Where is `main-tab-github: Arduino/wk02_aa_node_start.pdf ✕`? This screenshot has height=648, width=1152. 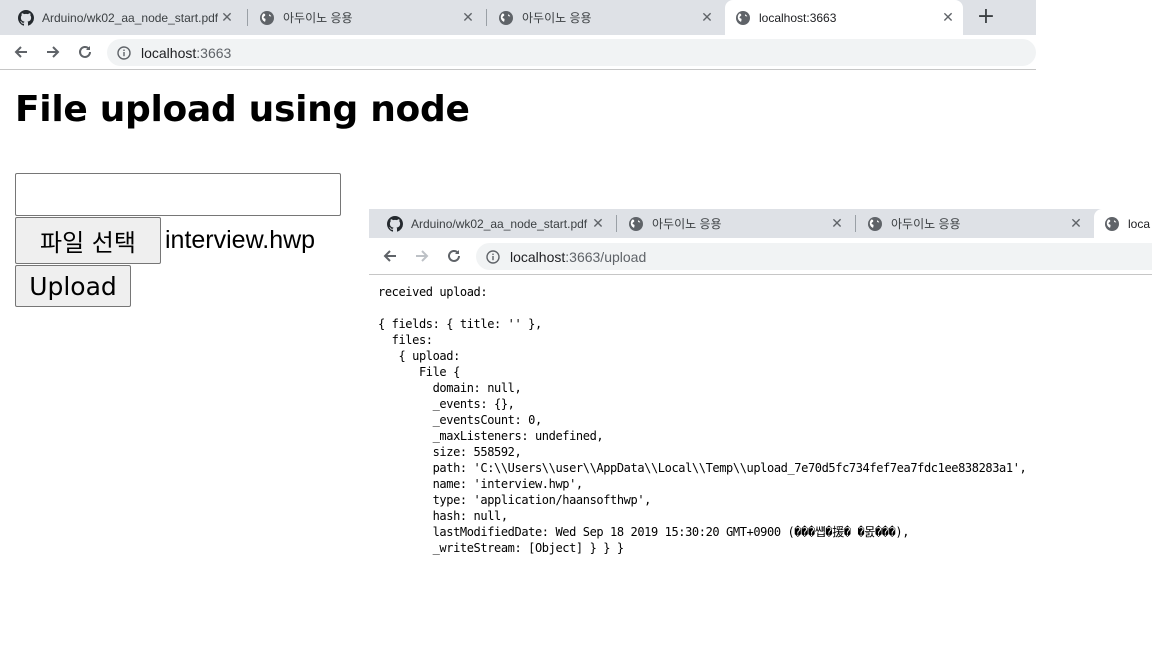
main-tab-github: Arduino/wk02_aa_node_start.pdf ✕ is located at coordinates (125, 17).